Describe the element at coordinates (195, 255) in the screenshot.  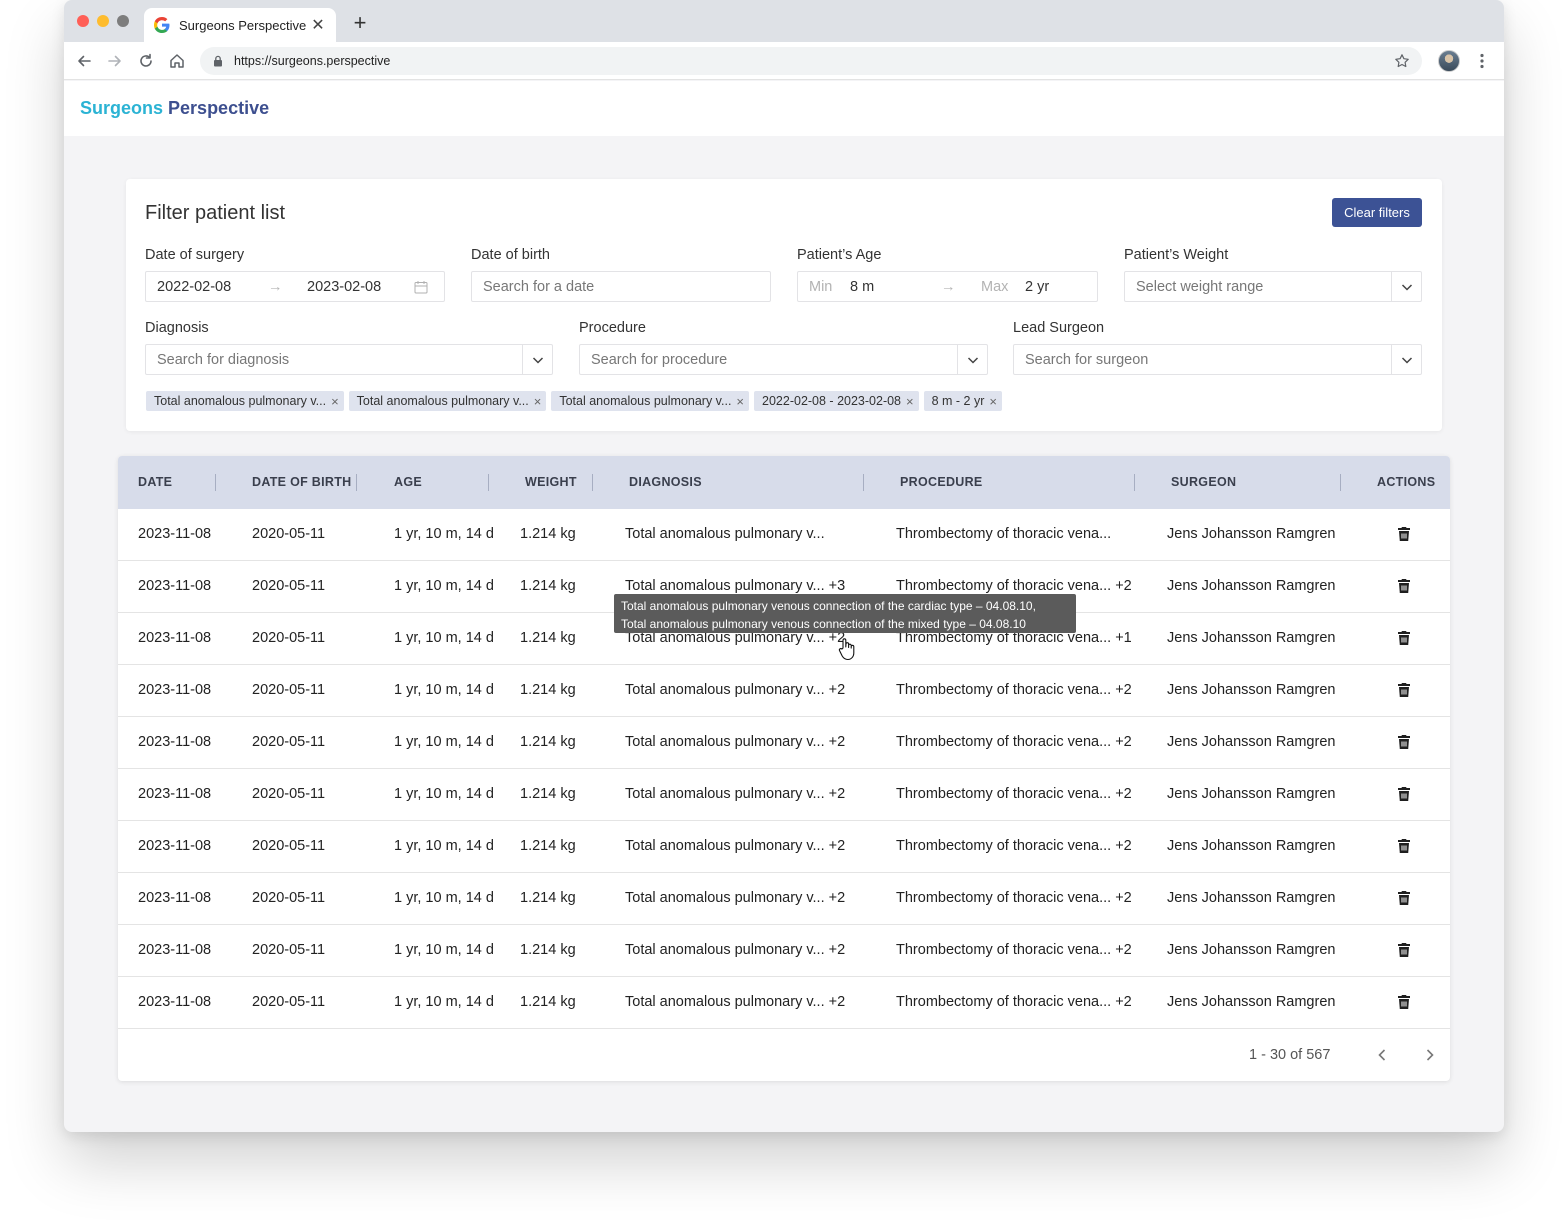
I see `surgery-date-label: Date of surgery` at that location.